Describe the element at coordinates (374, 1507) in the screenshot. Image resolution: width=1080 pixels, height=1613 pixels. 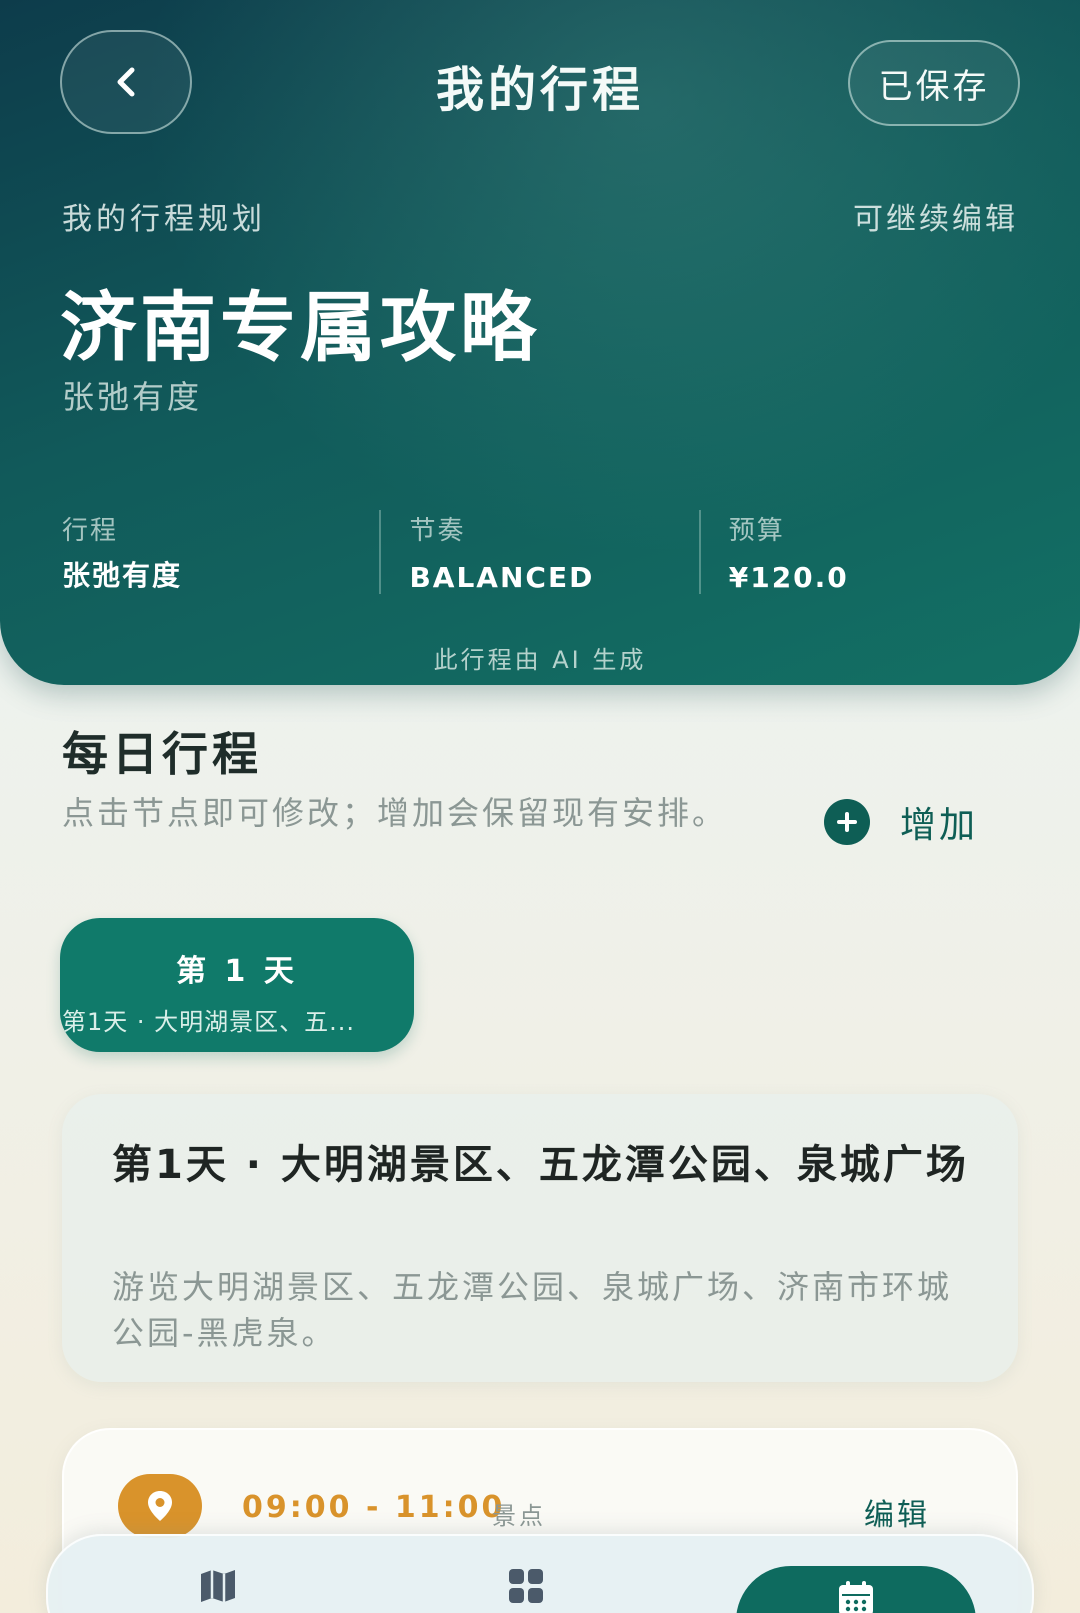
I see `activity-time: 09:00 - 11:00` at that location.